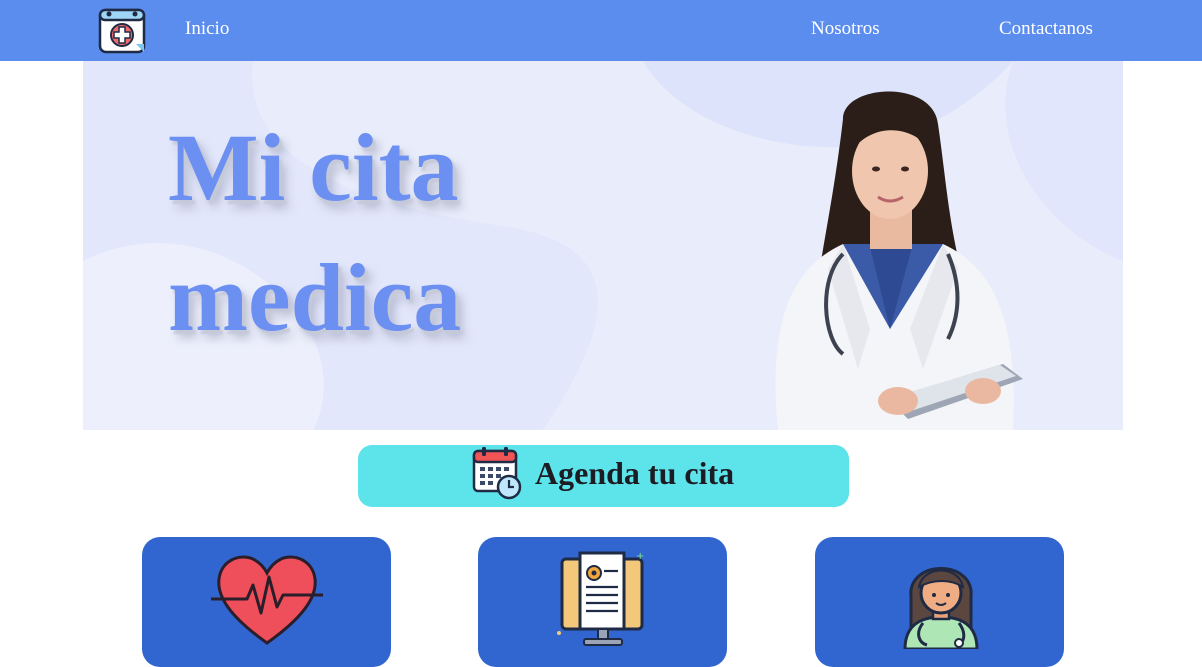 The width and height of the screenshot is (1202, 667). I want to click on heartbeat-icon, so click(267, 600).